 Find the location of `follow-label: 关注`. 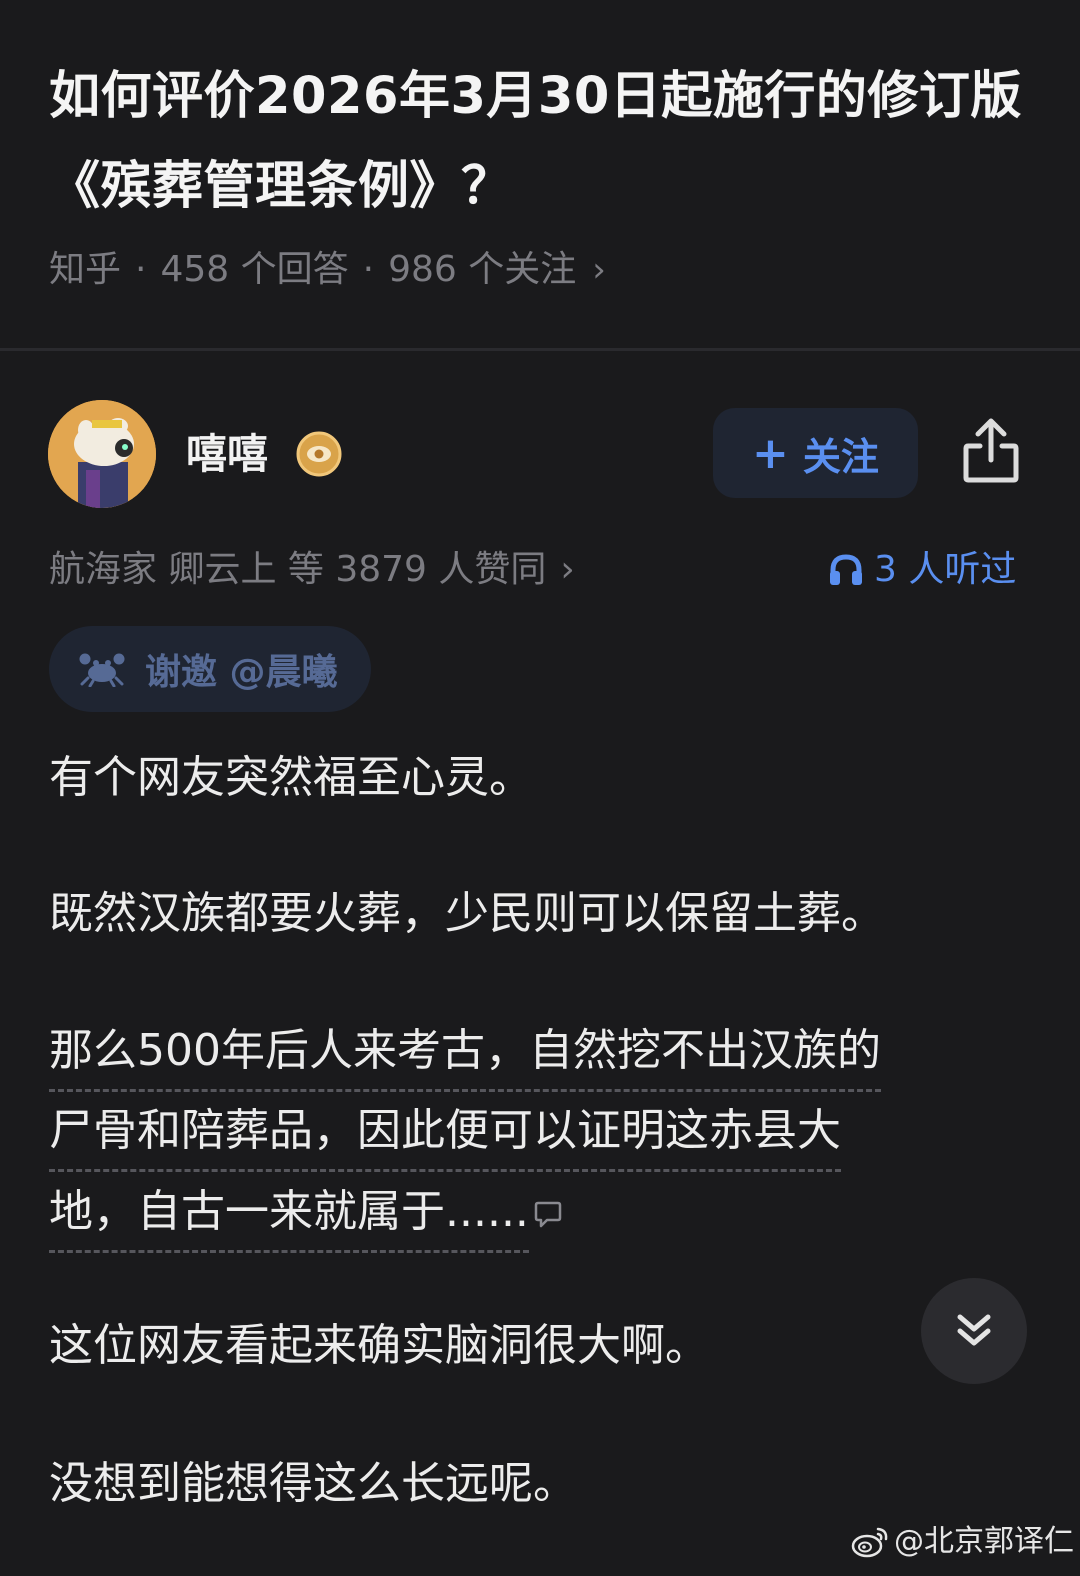

follow-label: 关注 is located at coordinates (840, 456).